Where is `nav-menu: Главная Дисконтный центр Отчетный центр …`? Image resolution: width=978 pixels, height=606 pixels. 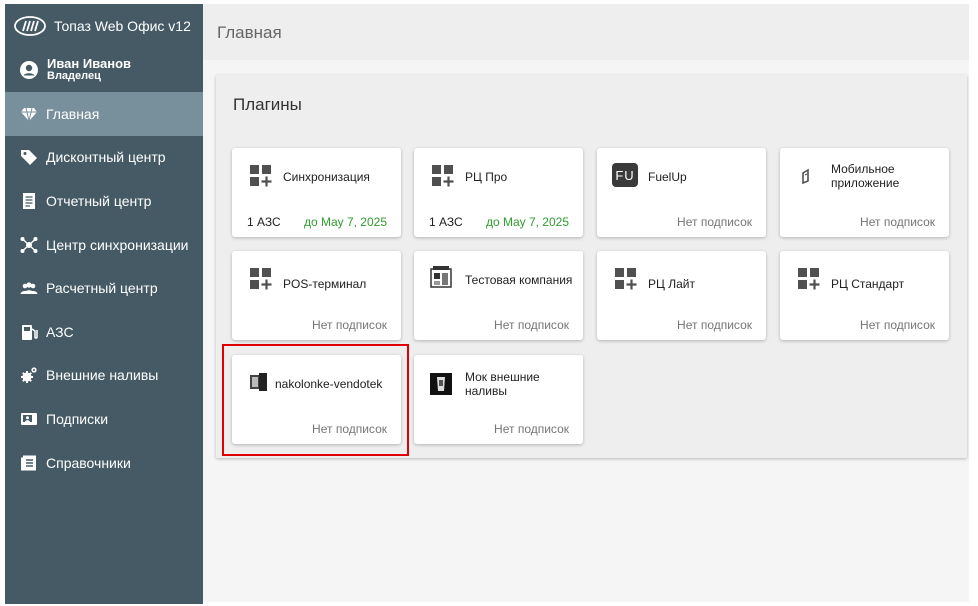
nav-menu: Главная Дисконтный центр Отчетный центр … is located at coordinates (104, 288).